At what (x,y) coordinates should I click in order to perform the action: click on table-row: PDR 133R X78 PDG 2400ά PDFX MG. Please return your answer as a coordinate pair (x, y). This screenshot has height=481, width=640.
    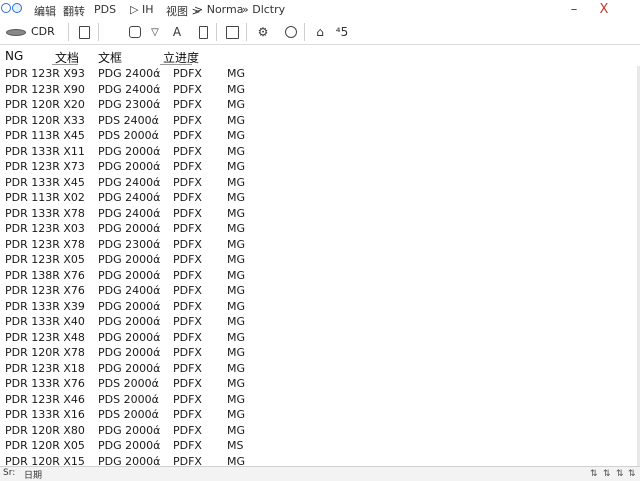
    Looking at the image, I should click on (320, 214).